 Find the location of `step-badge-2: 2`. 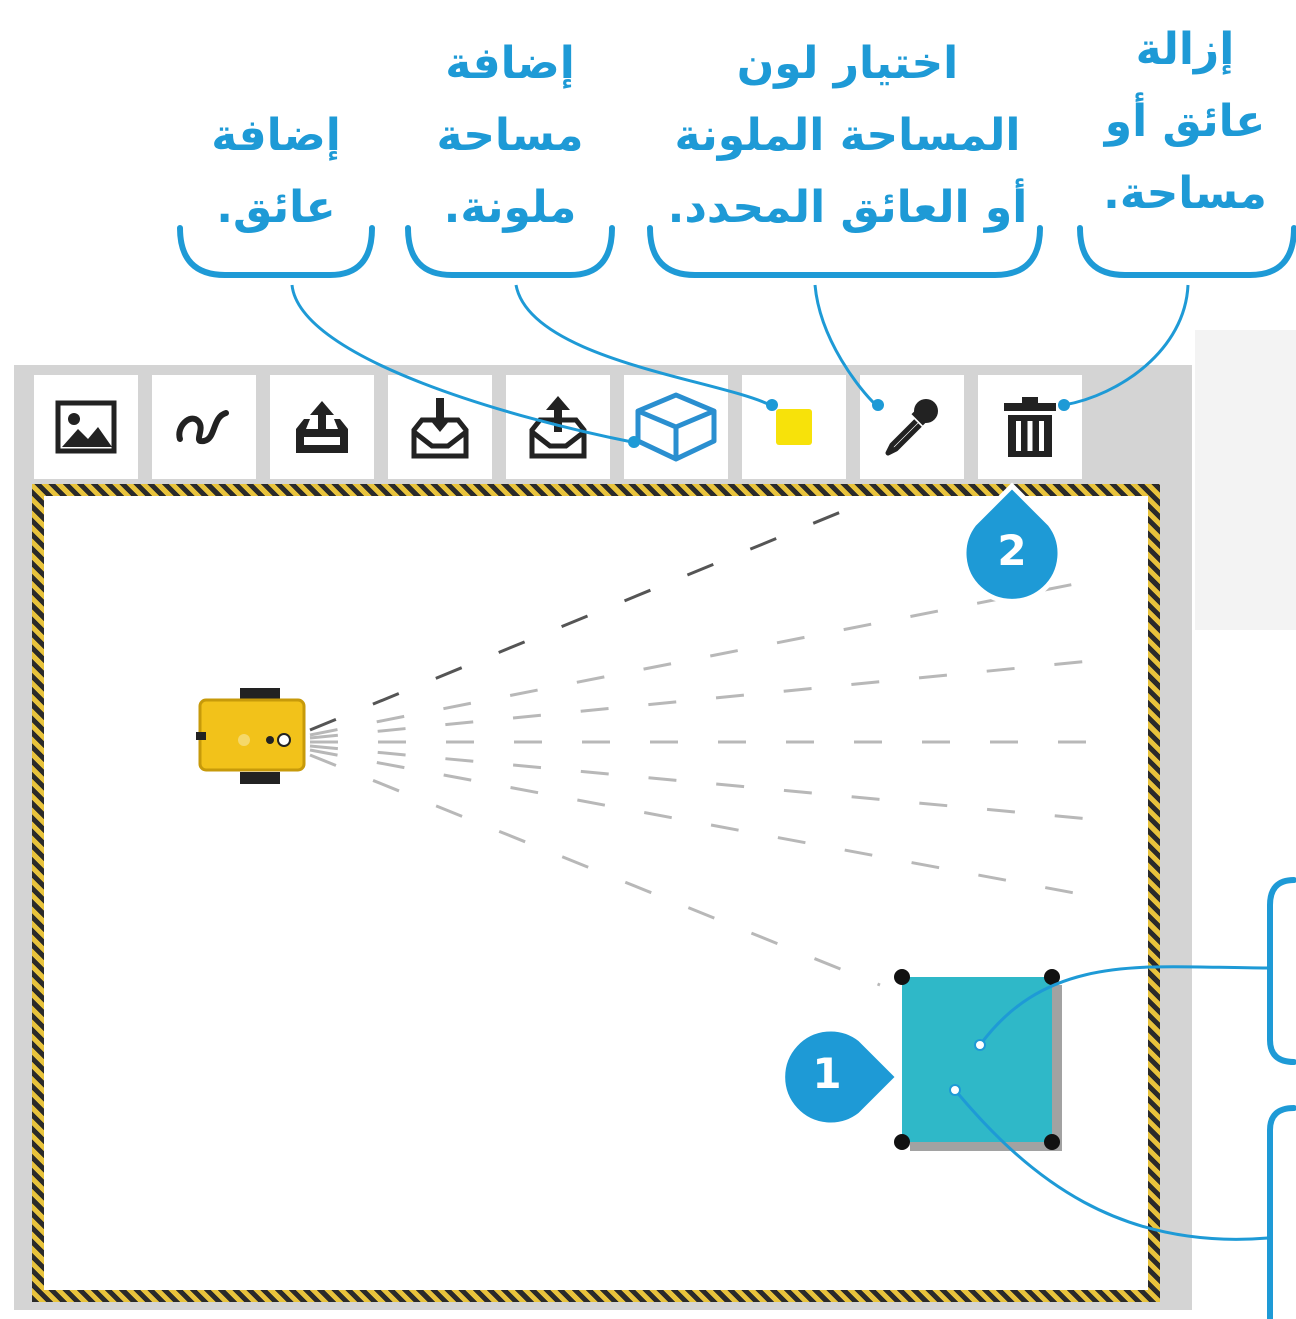

step-badge-2: 2 is located at coordinates (1012, 550).